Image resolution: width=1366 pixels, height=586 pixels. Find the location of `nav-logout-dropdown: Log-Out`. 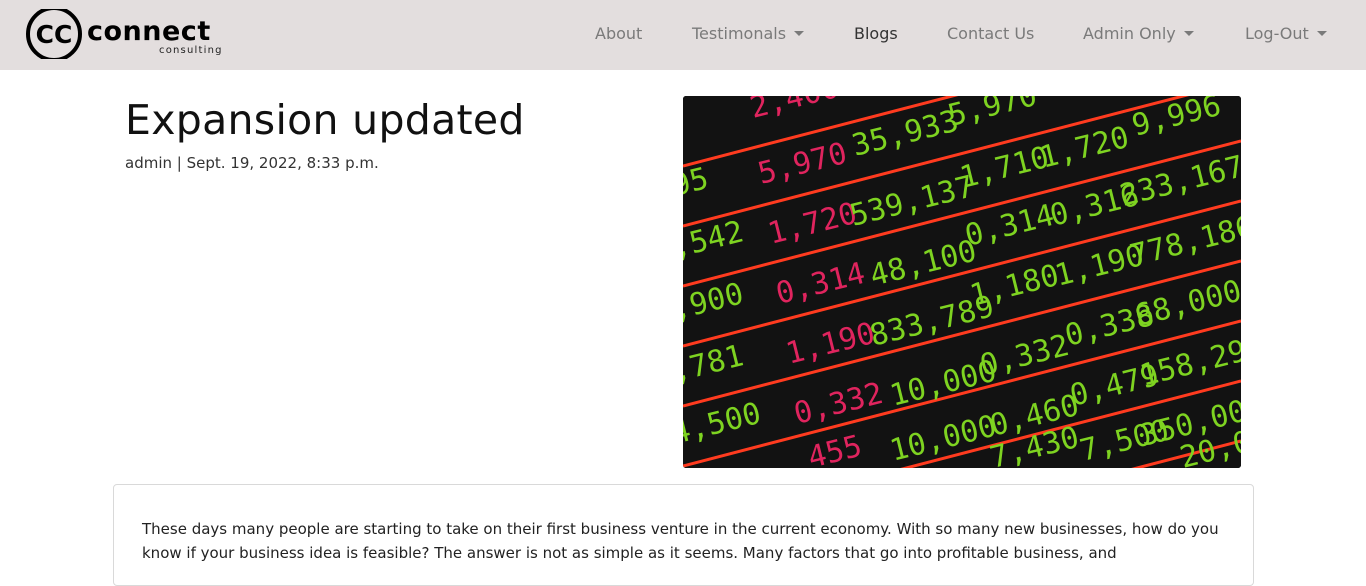

nav-logout-dropdown: Log-Out is located at coordinates (1286, 34).